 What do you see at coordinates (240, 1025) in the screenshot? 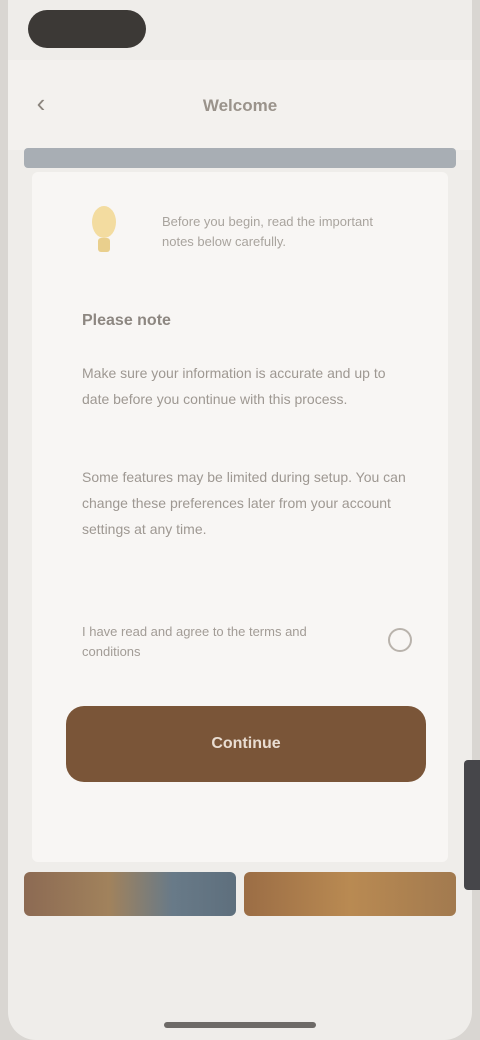
I see `home-indicator` at bounding box center [240, 1025].